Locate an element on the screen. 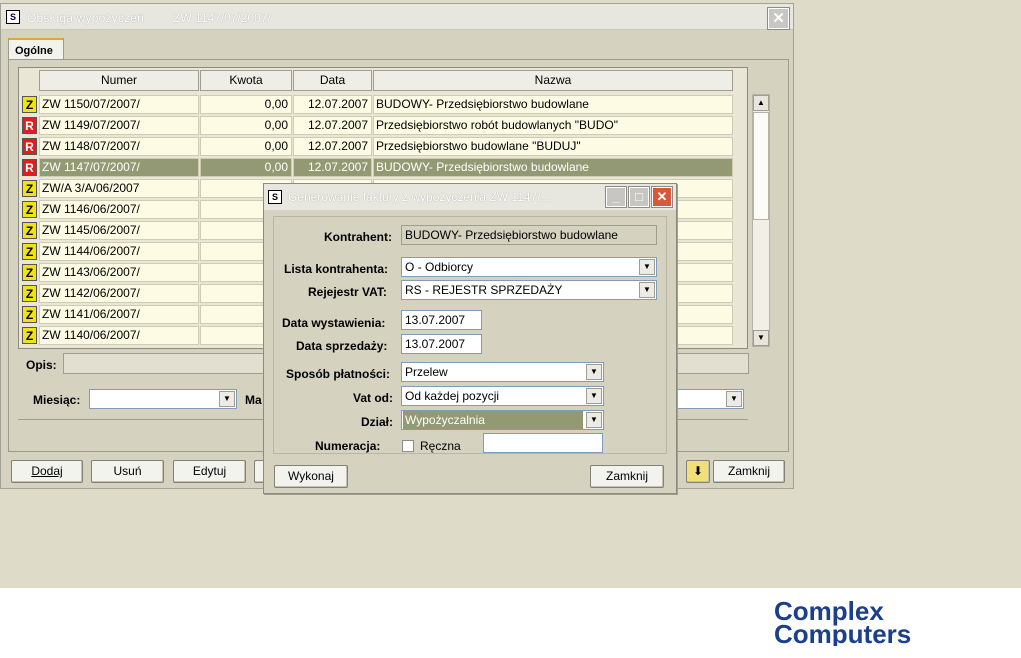  second-filter-select: ▼ is located at coordinates (710, 399).